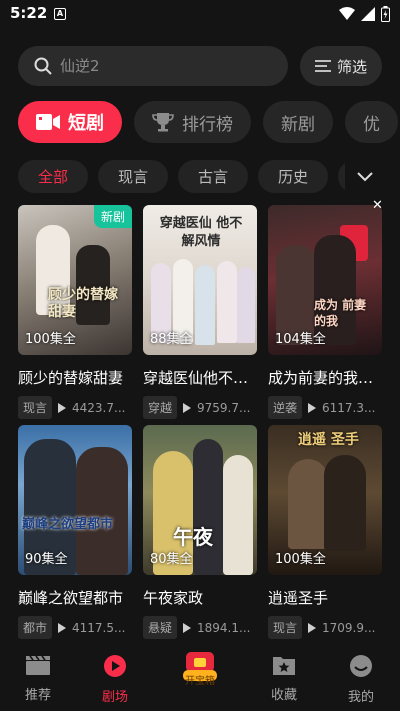  What do you see at coordinates (46, 559) in the screenshot?
I see `episode-count: 90集全` at bounding box center [46, 559].